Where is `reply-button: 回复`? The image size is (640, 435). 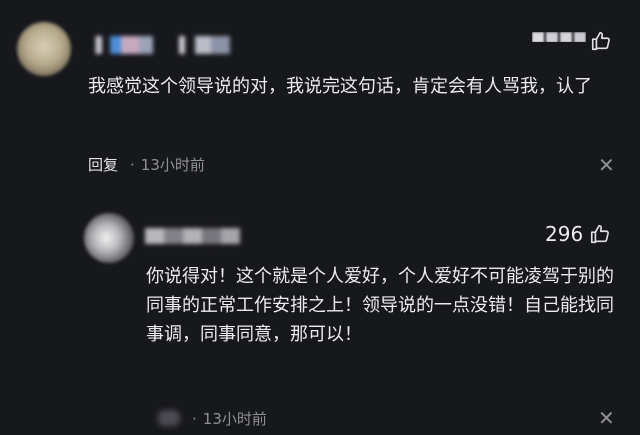 reply-button: 回复 is located at coordinates (103, 165).